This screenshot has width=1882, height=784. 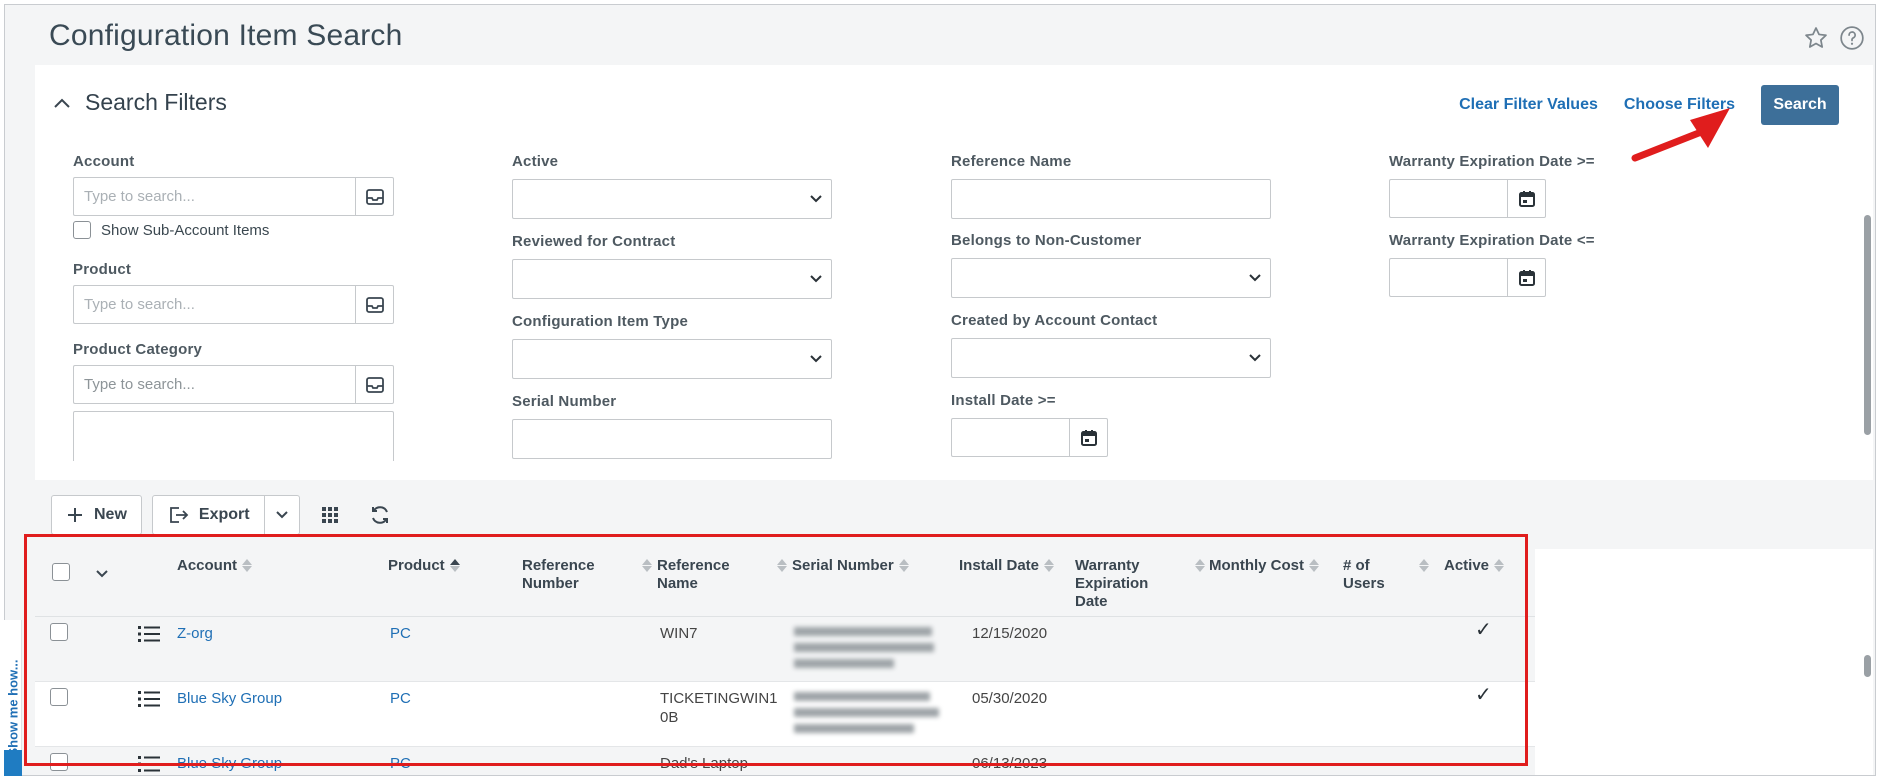 I want to click on install-date-picker-button, so click(x=1088, y=437).